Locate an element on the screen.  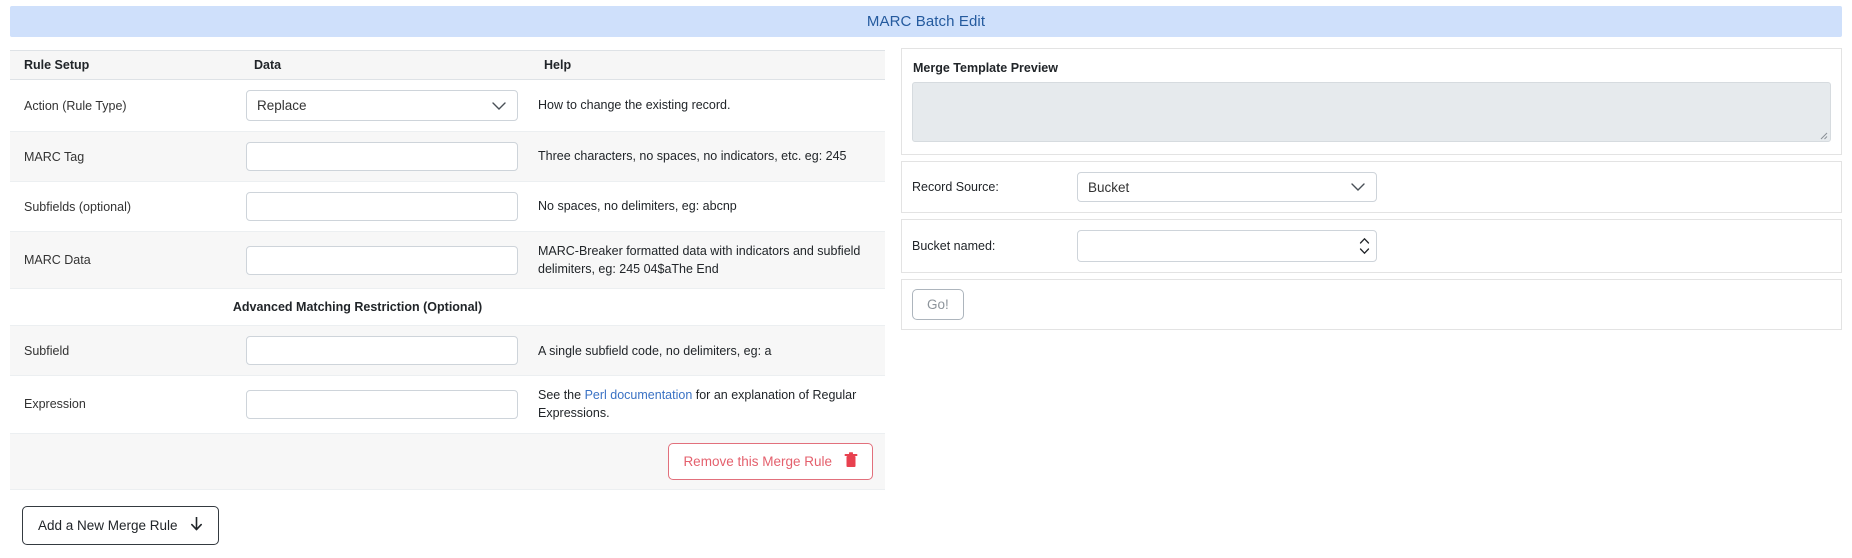
action-rule-type-select: Replace is located at coordinates (382, 105).